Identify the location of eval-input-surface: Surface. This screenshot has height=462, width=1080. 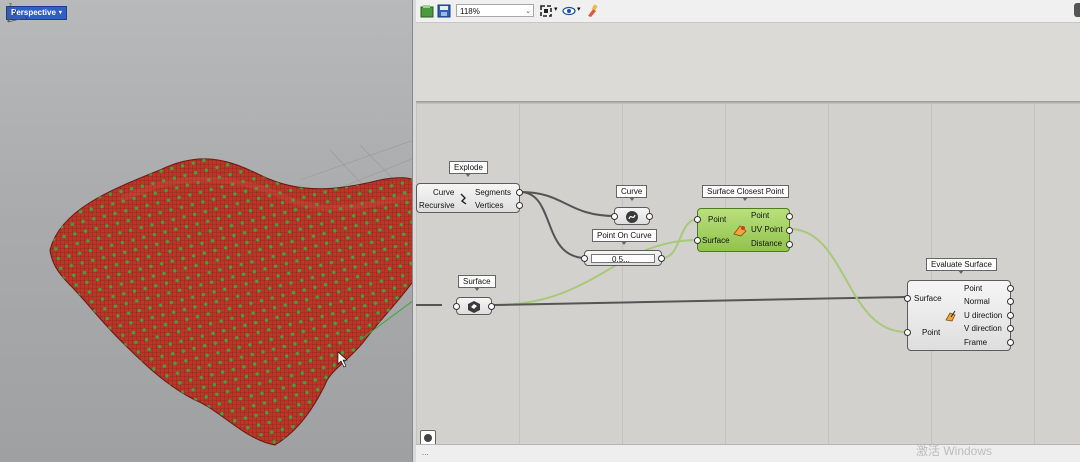
(928, 298).